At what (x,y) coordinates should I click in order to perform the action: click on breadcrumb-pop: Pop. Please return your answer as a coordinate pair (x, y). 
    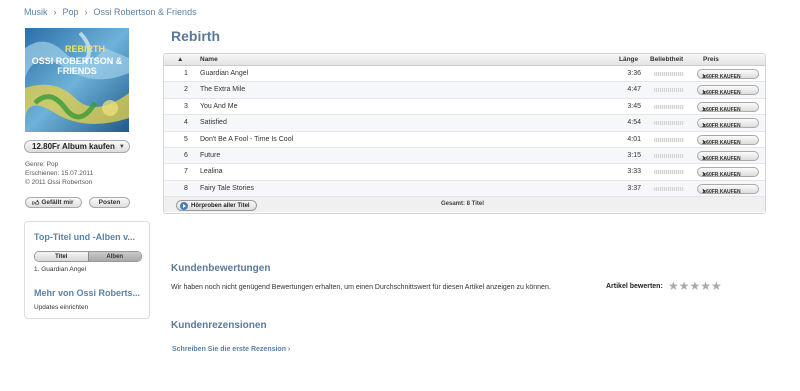
    Looking at the image, I should click on (71, 12).